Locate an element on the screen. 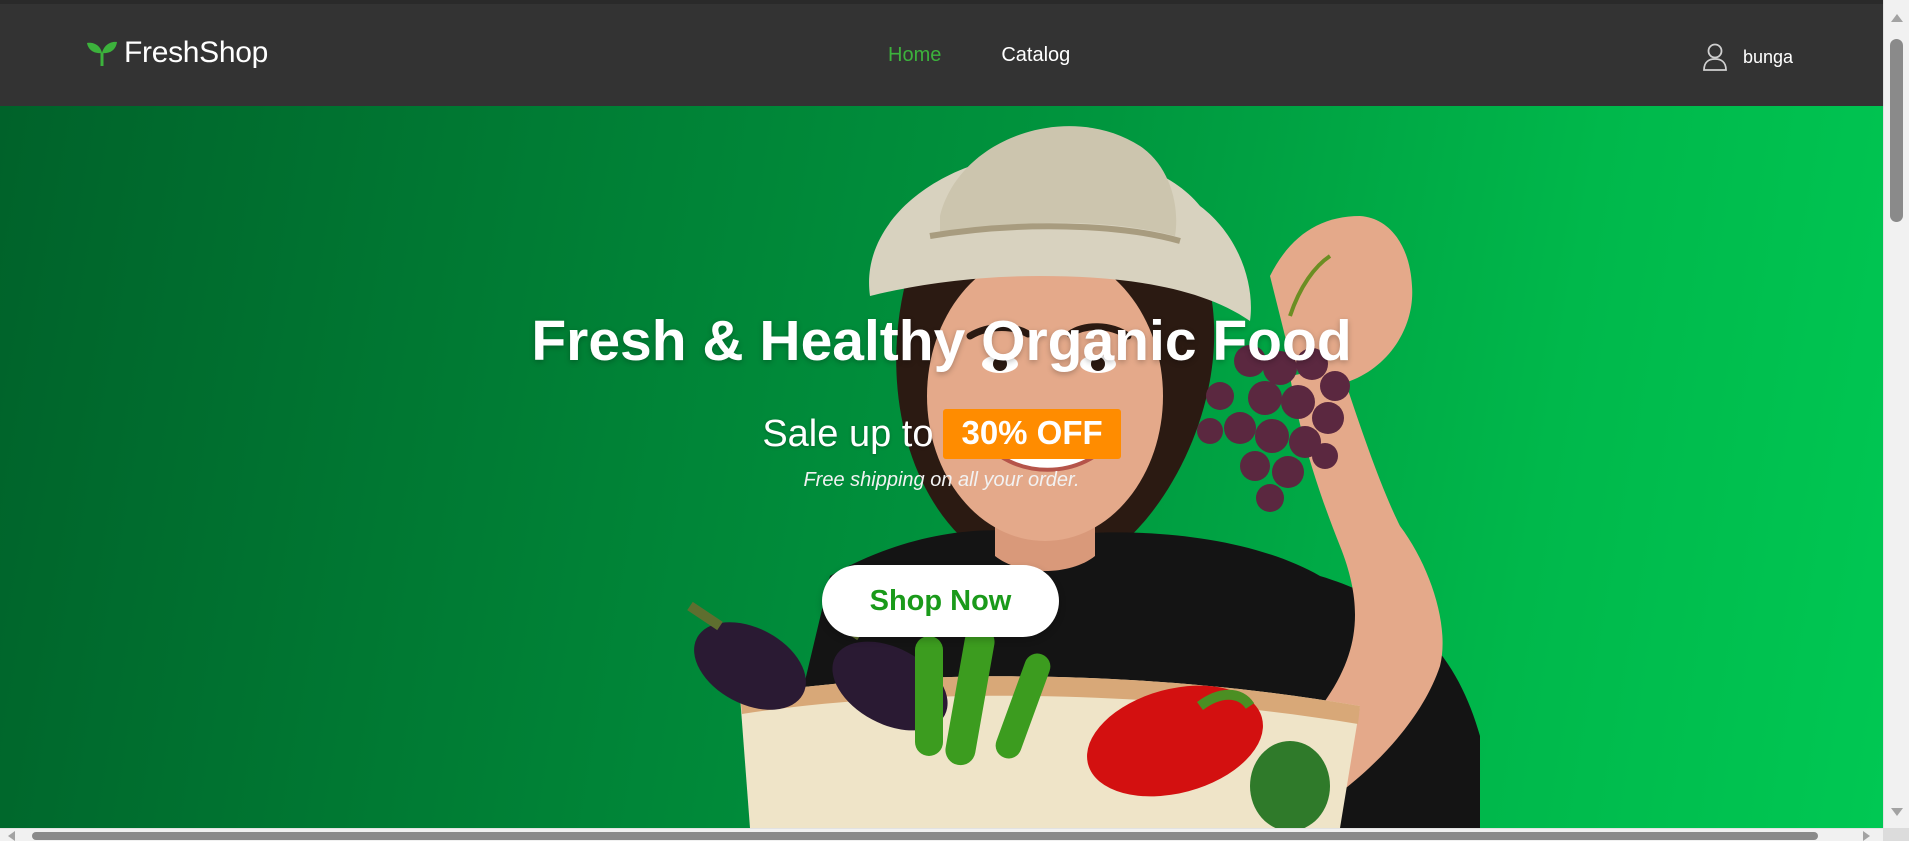  scroll-right-icon is located at coordinates (1866, 836).